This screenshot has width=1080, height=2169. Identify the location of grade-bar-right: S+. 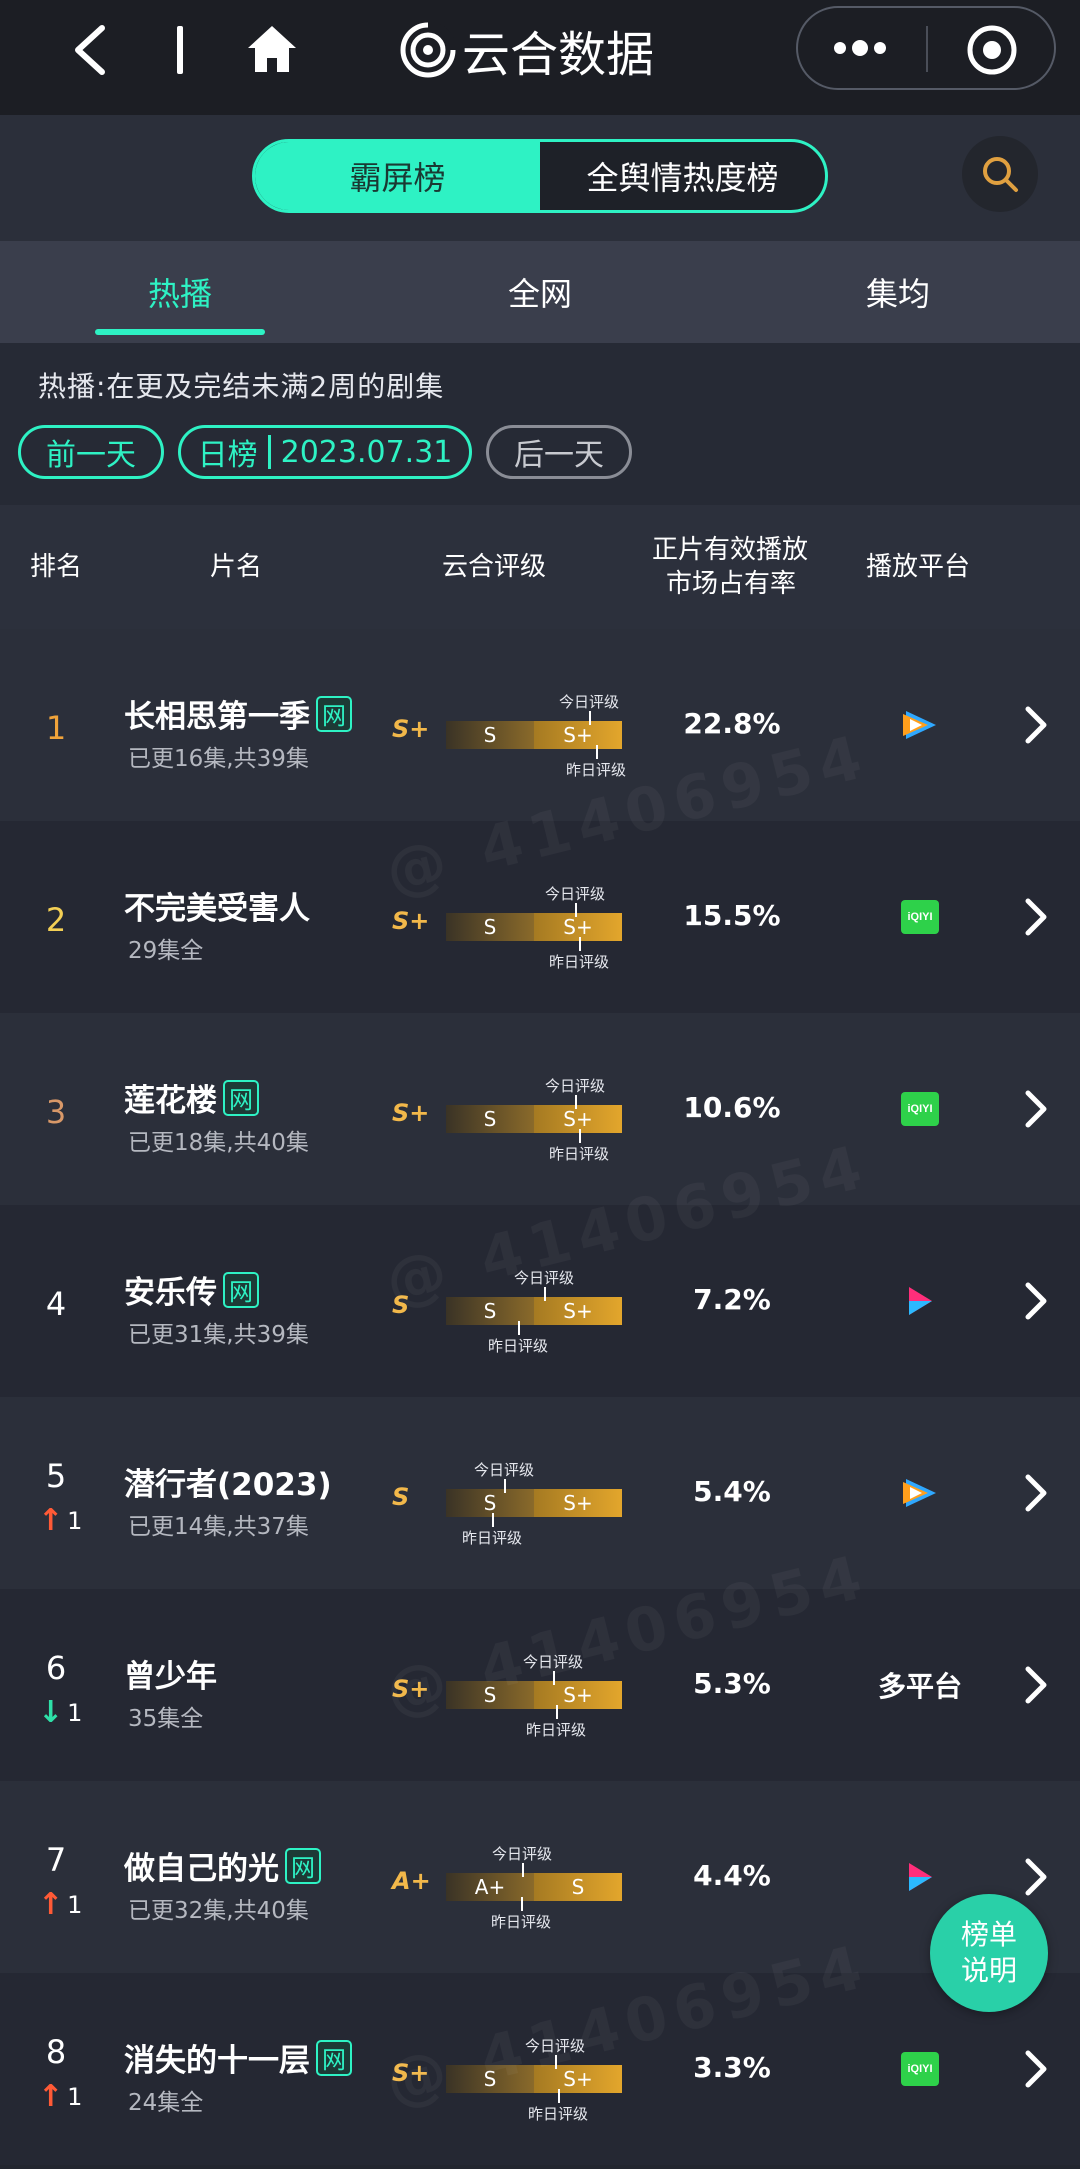
(578, 927).